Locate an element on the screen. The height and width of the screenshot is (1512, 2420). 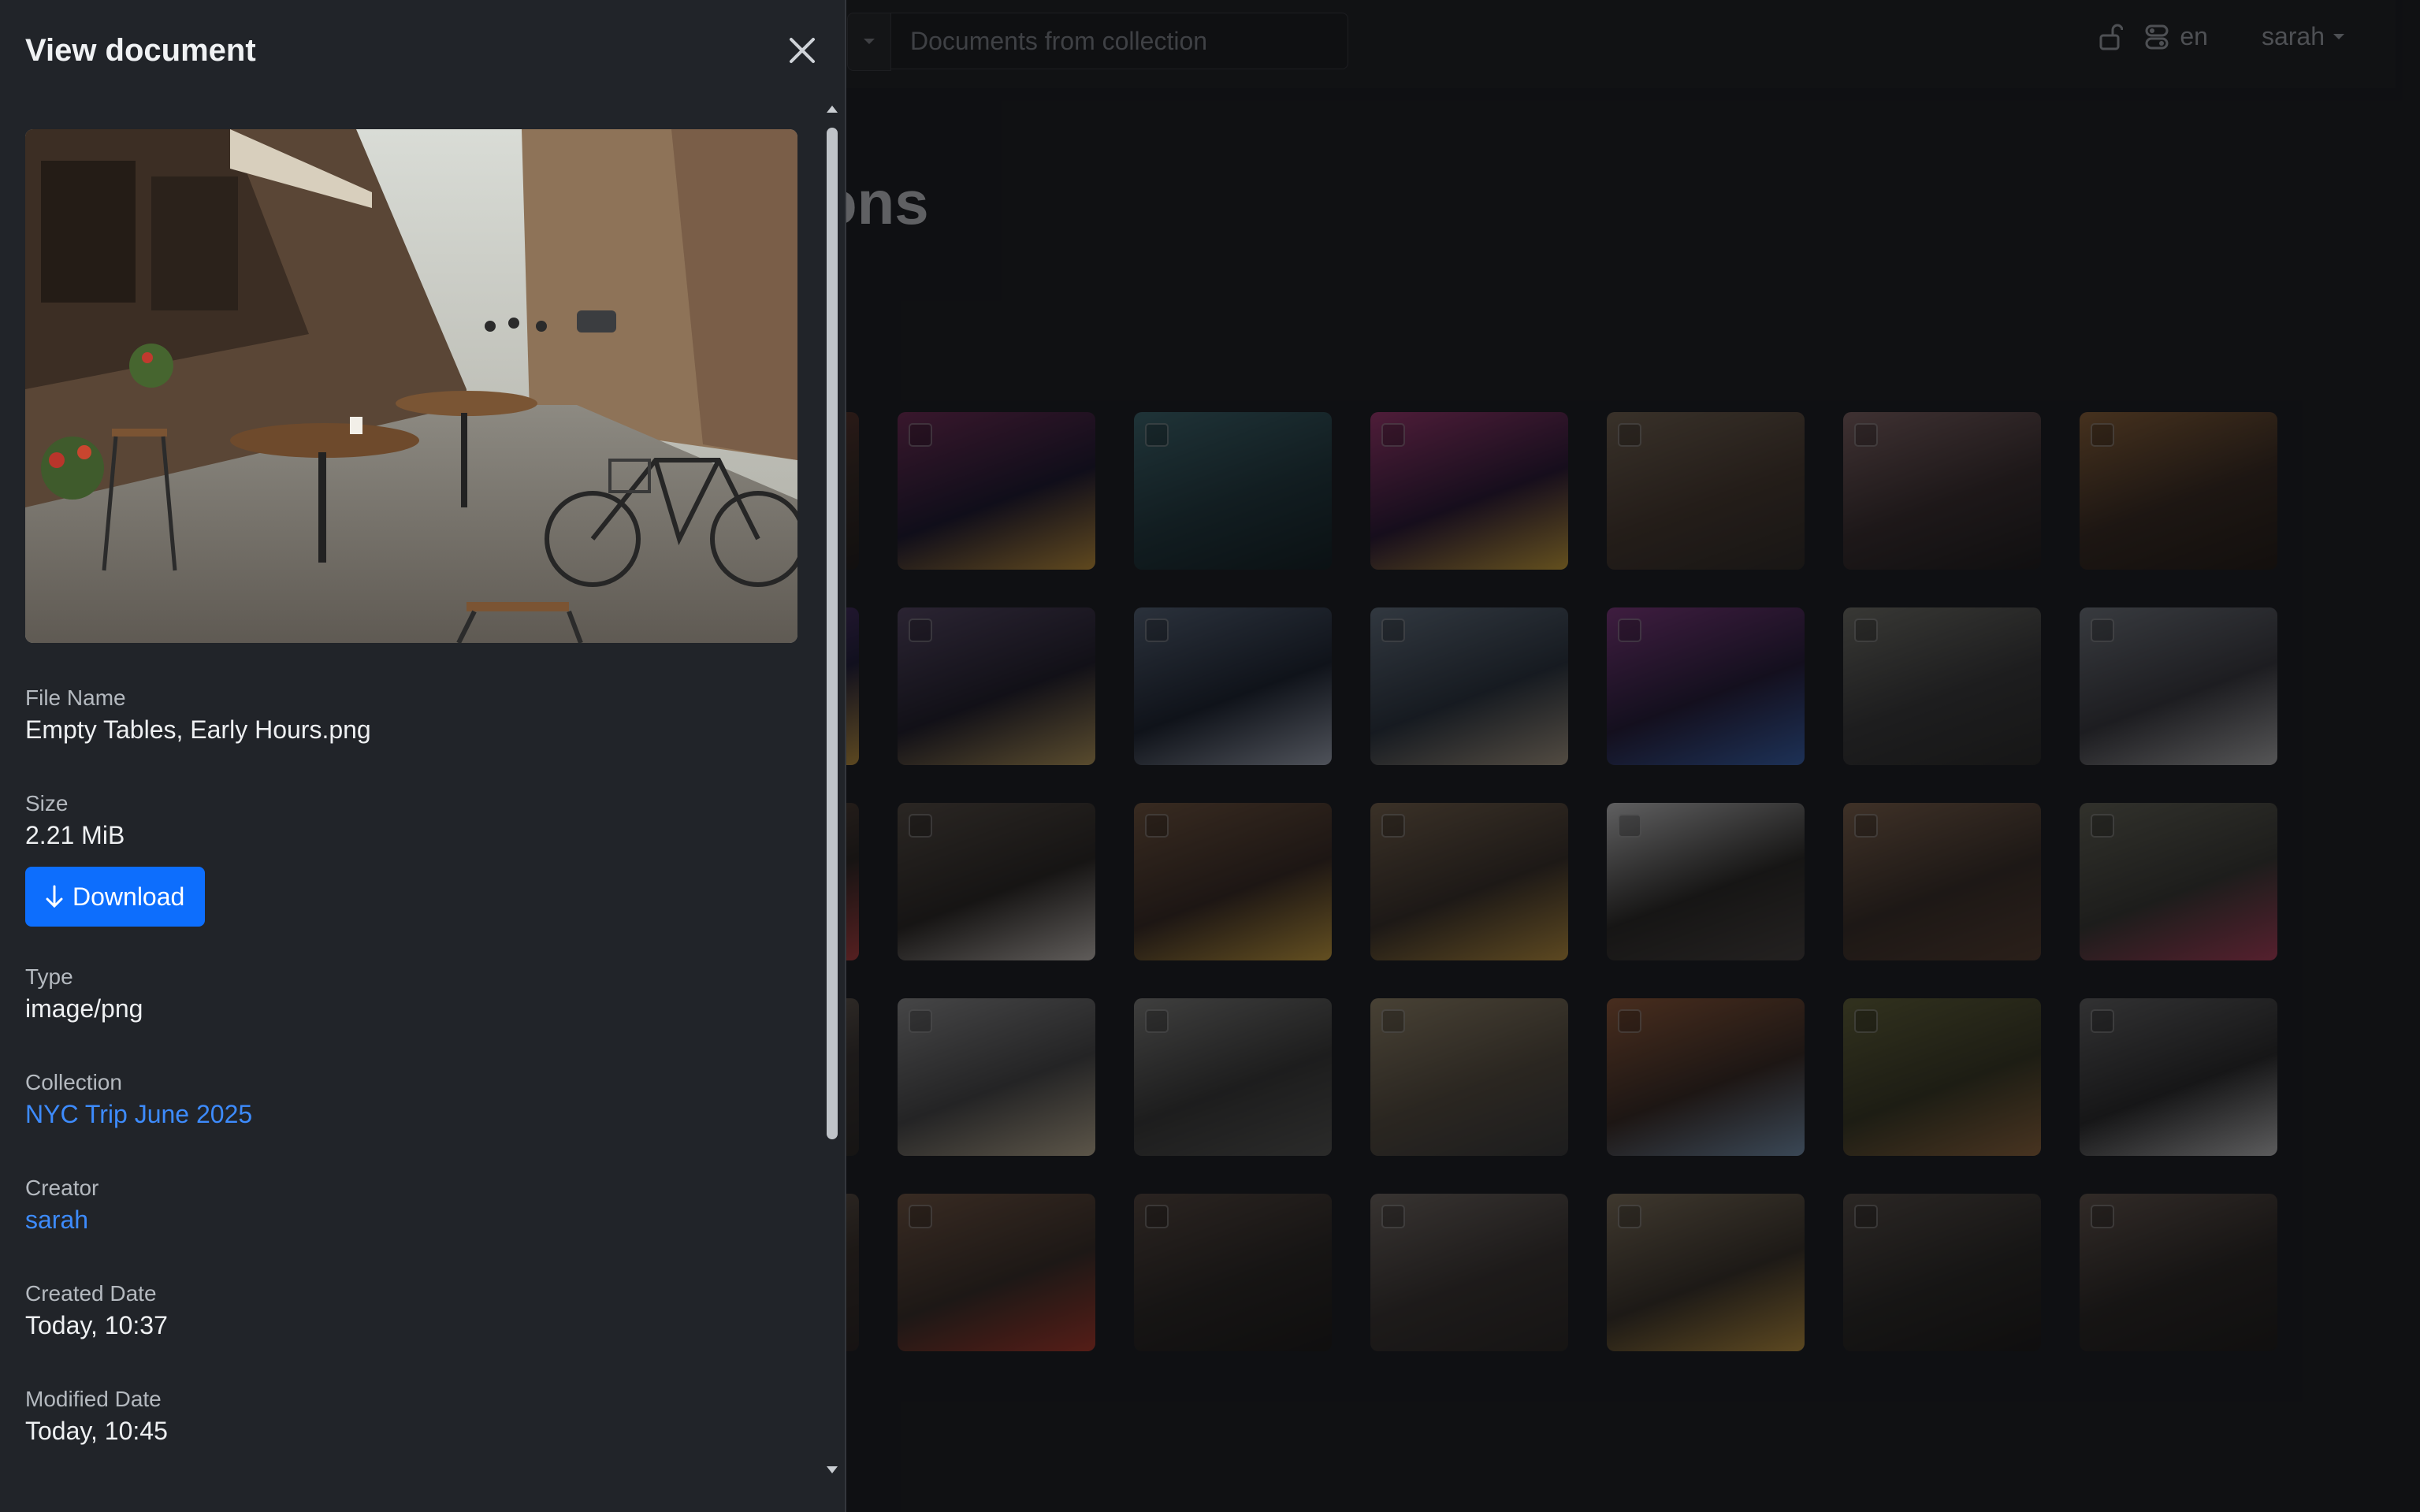
size-value: 2.21 MiB is located at coordinates (75, 835).